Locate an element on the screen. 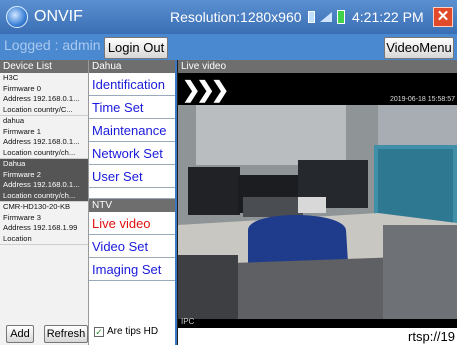 Image resolution: width=457 pixels, height=345 pixels. menu-item-maintenance: Maintenance is located at coordinates (132, 130).